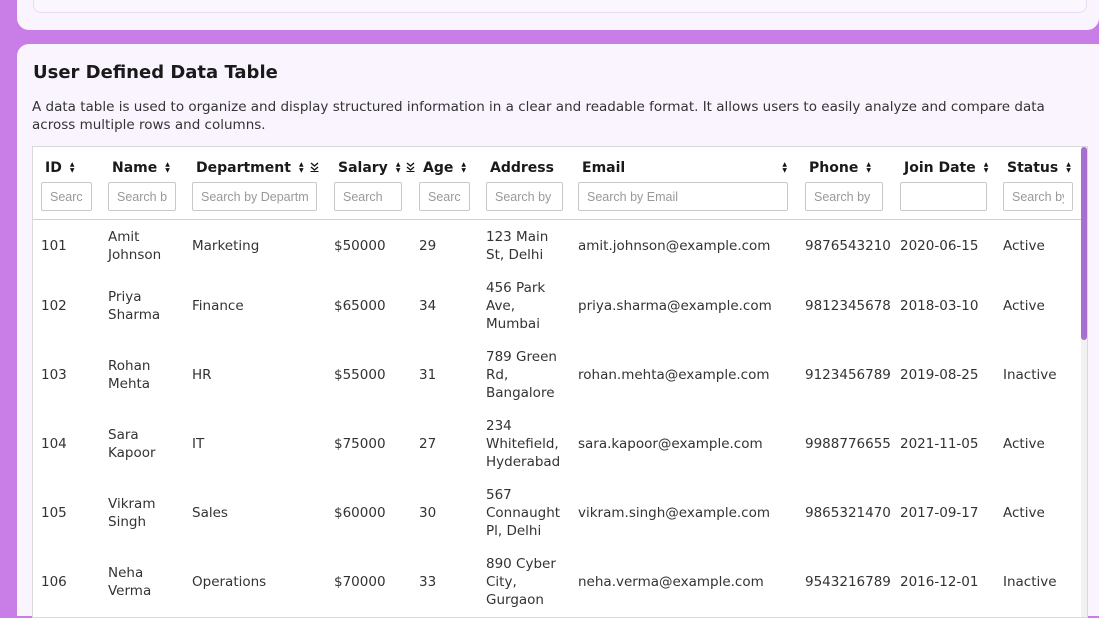  What do you see at coordinates (674, 374) in the screenshot?
I see `cell-email: rohan.mehta@example.com` at bounding box center [674, 374].